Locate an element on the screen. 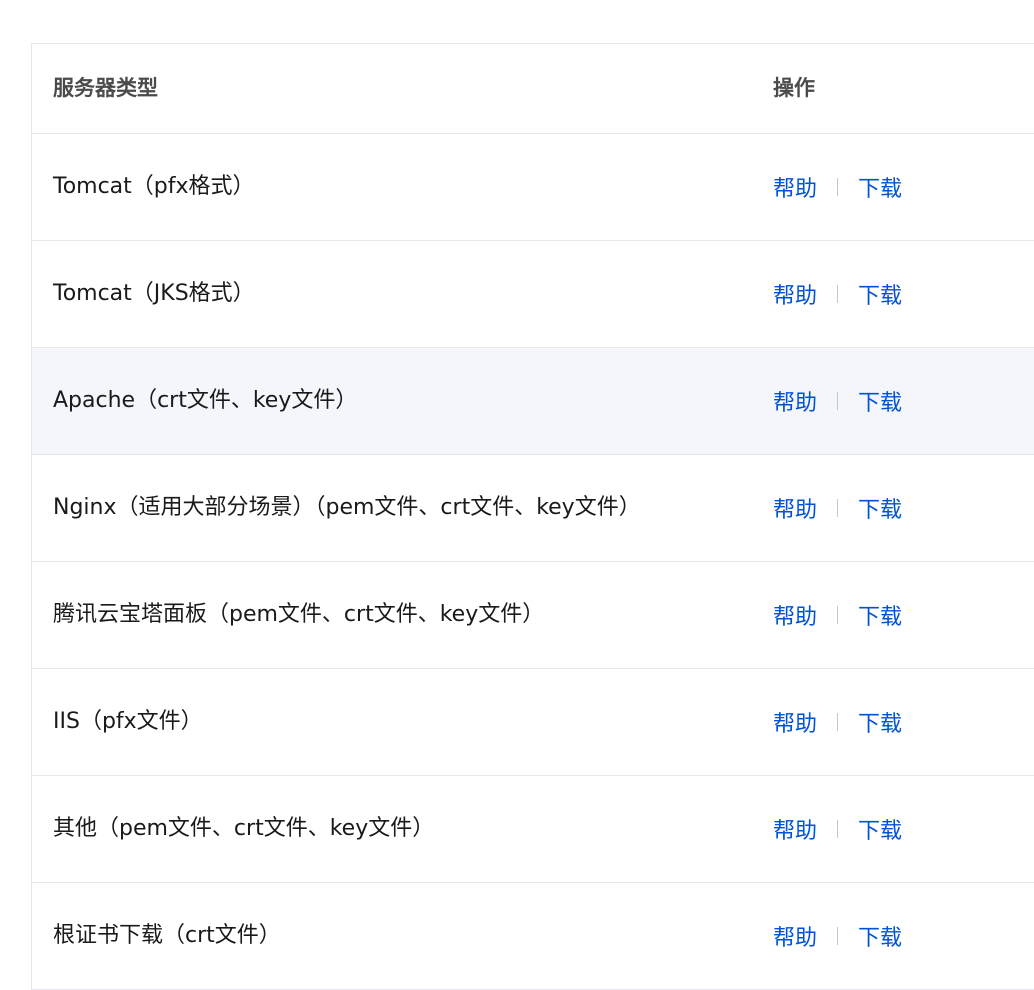  table-row-hovered: Apache（crt文件、key文件） 帮助 下载 is located at coordinates (533, 401).